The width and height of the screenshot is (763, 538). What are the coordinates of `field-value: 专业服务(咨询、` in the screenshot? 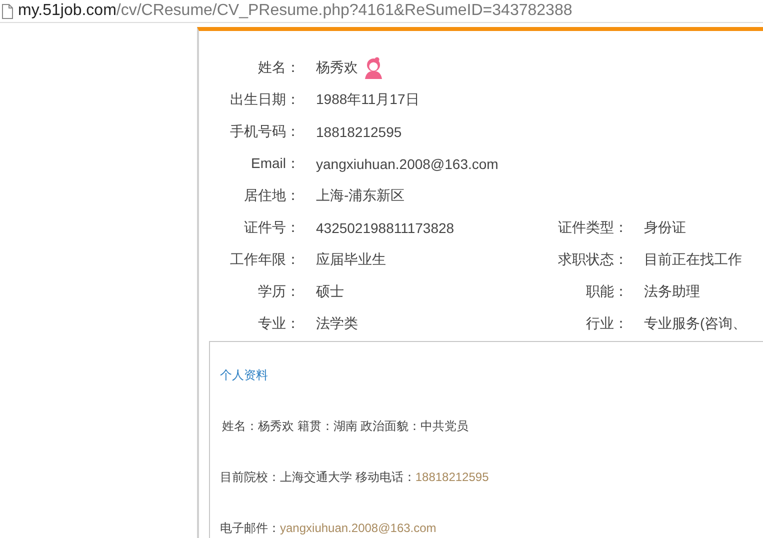 It's located at (695, 324).